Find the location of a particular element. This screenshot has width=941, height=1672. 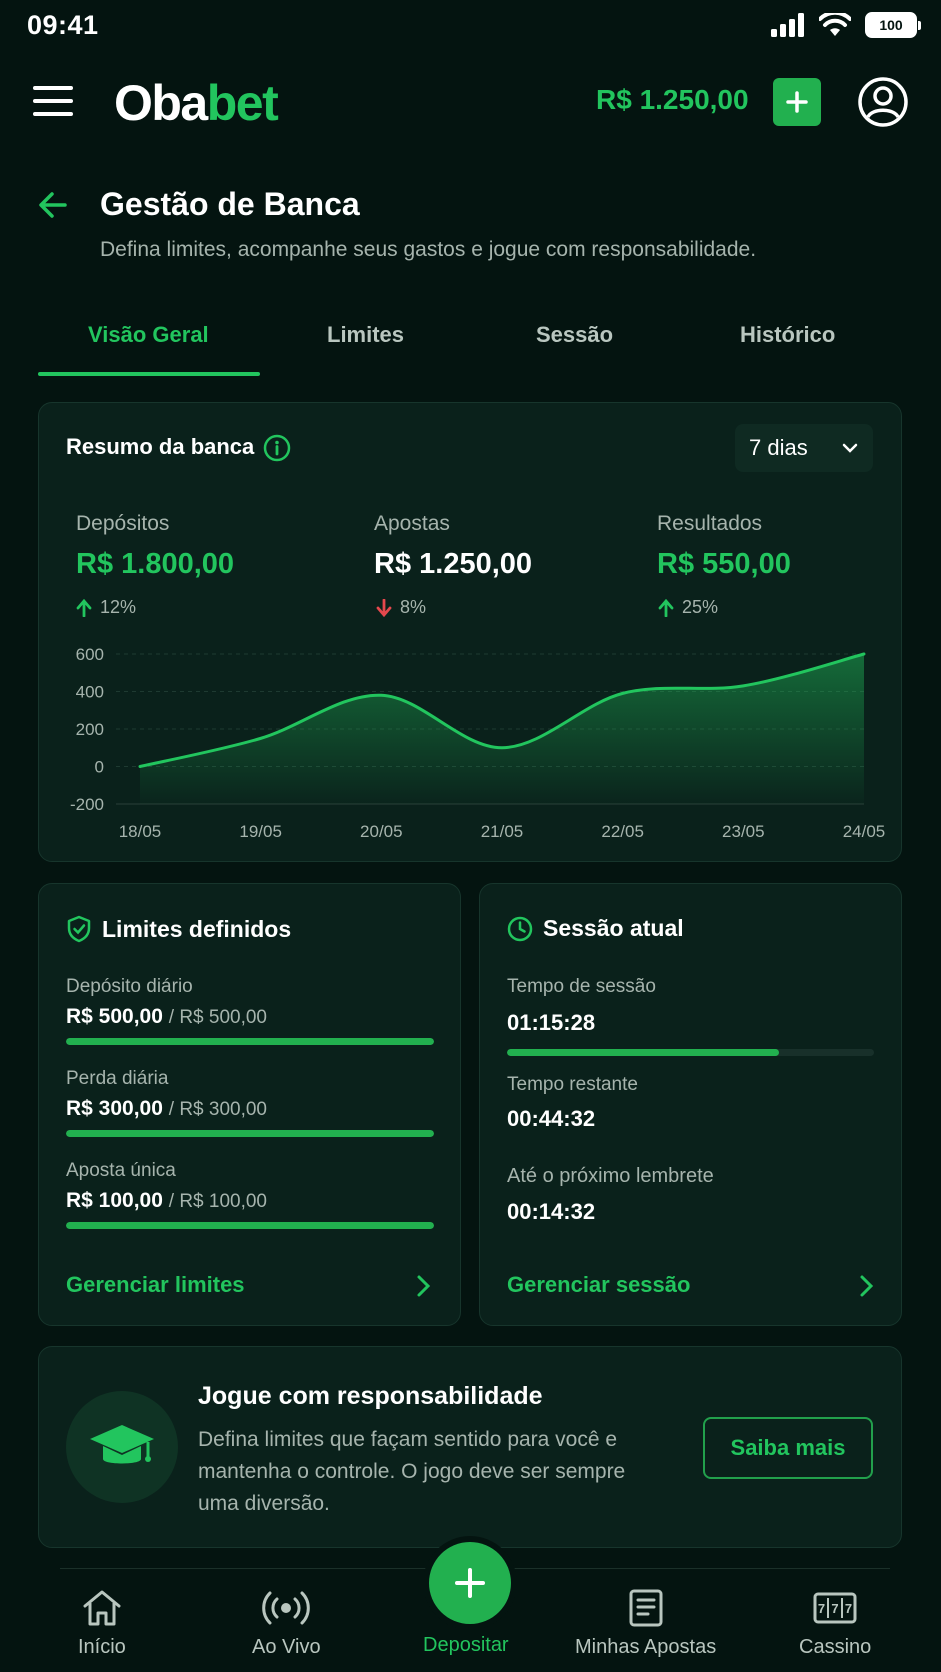

limit-max: / R$ 300,00 is located at coordinates (218, 1109).